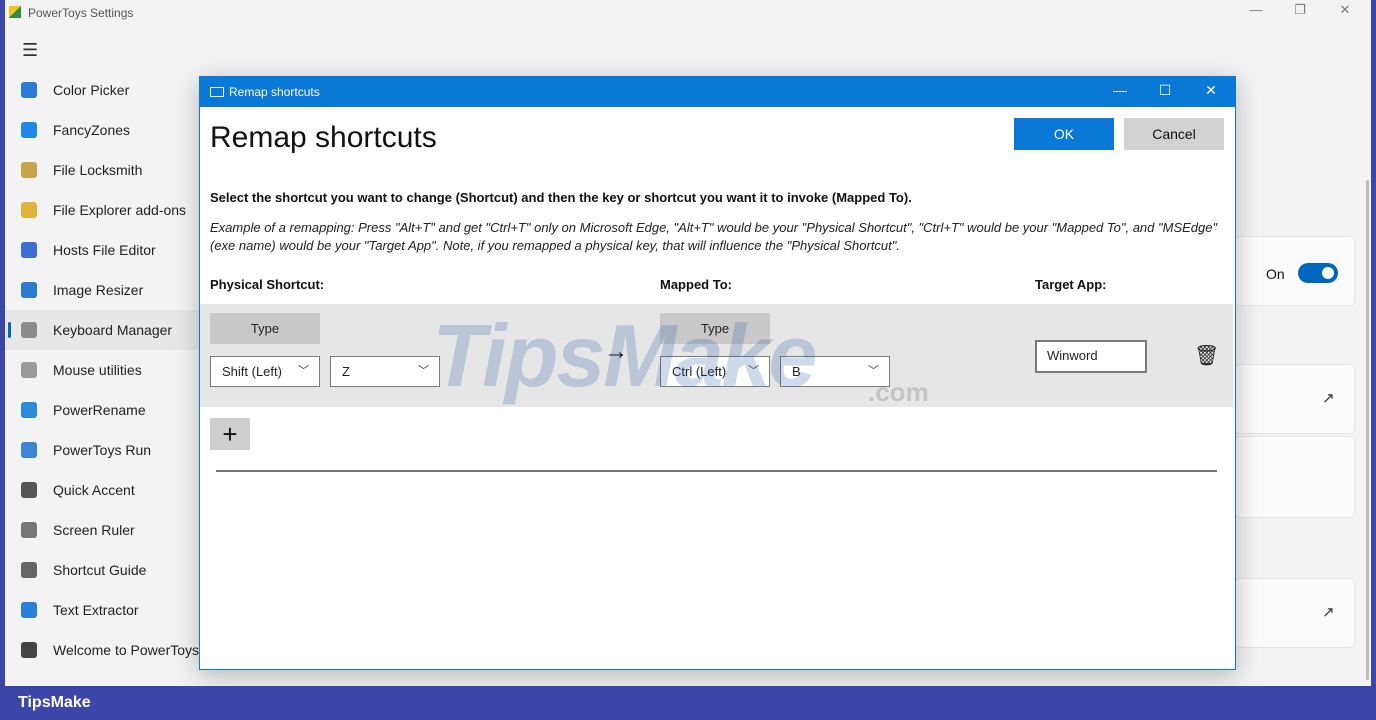 The height and width of the screenshot is (720, 1376). I want to click on physical-key2-select: Z ﹀, so click(385, 371).